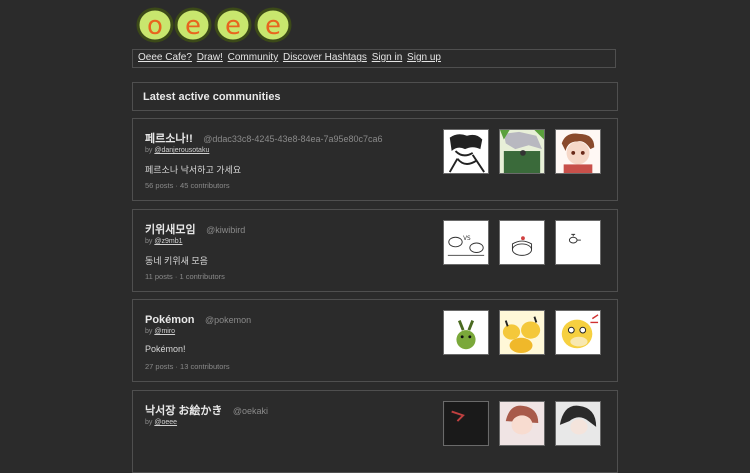  What do you see at coordinates (293, 139) in the screenshot?
I see `community-handle: @ddac33c8-4245-43e8-84ea-7a95e80c7ca6` at bounding box center [293, 139].